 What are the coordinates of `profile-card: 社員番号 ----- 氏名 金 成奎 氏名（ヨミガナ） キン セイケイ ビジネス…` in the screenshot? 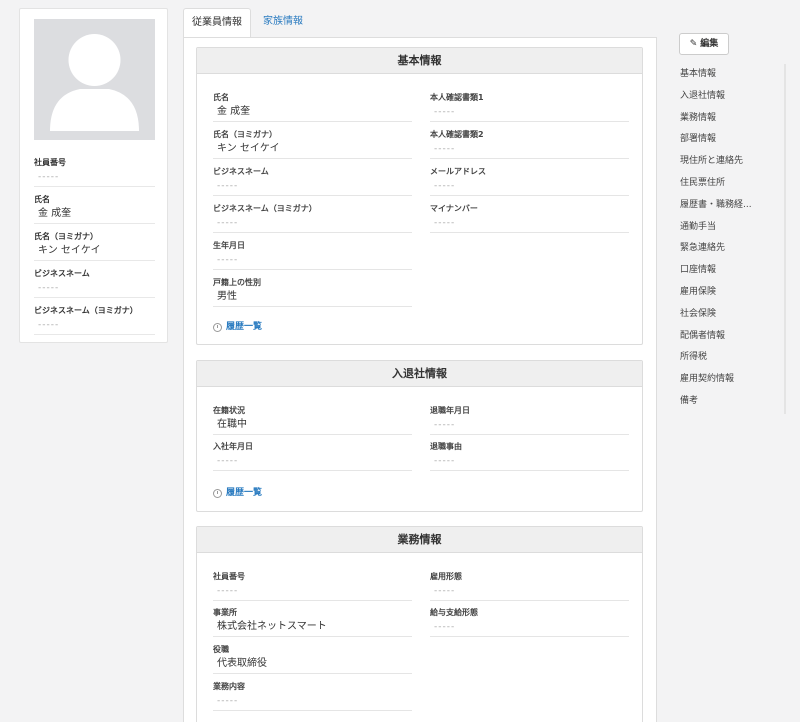 It's located at (93, 175).